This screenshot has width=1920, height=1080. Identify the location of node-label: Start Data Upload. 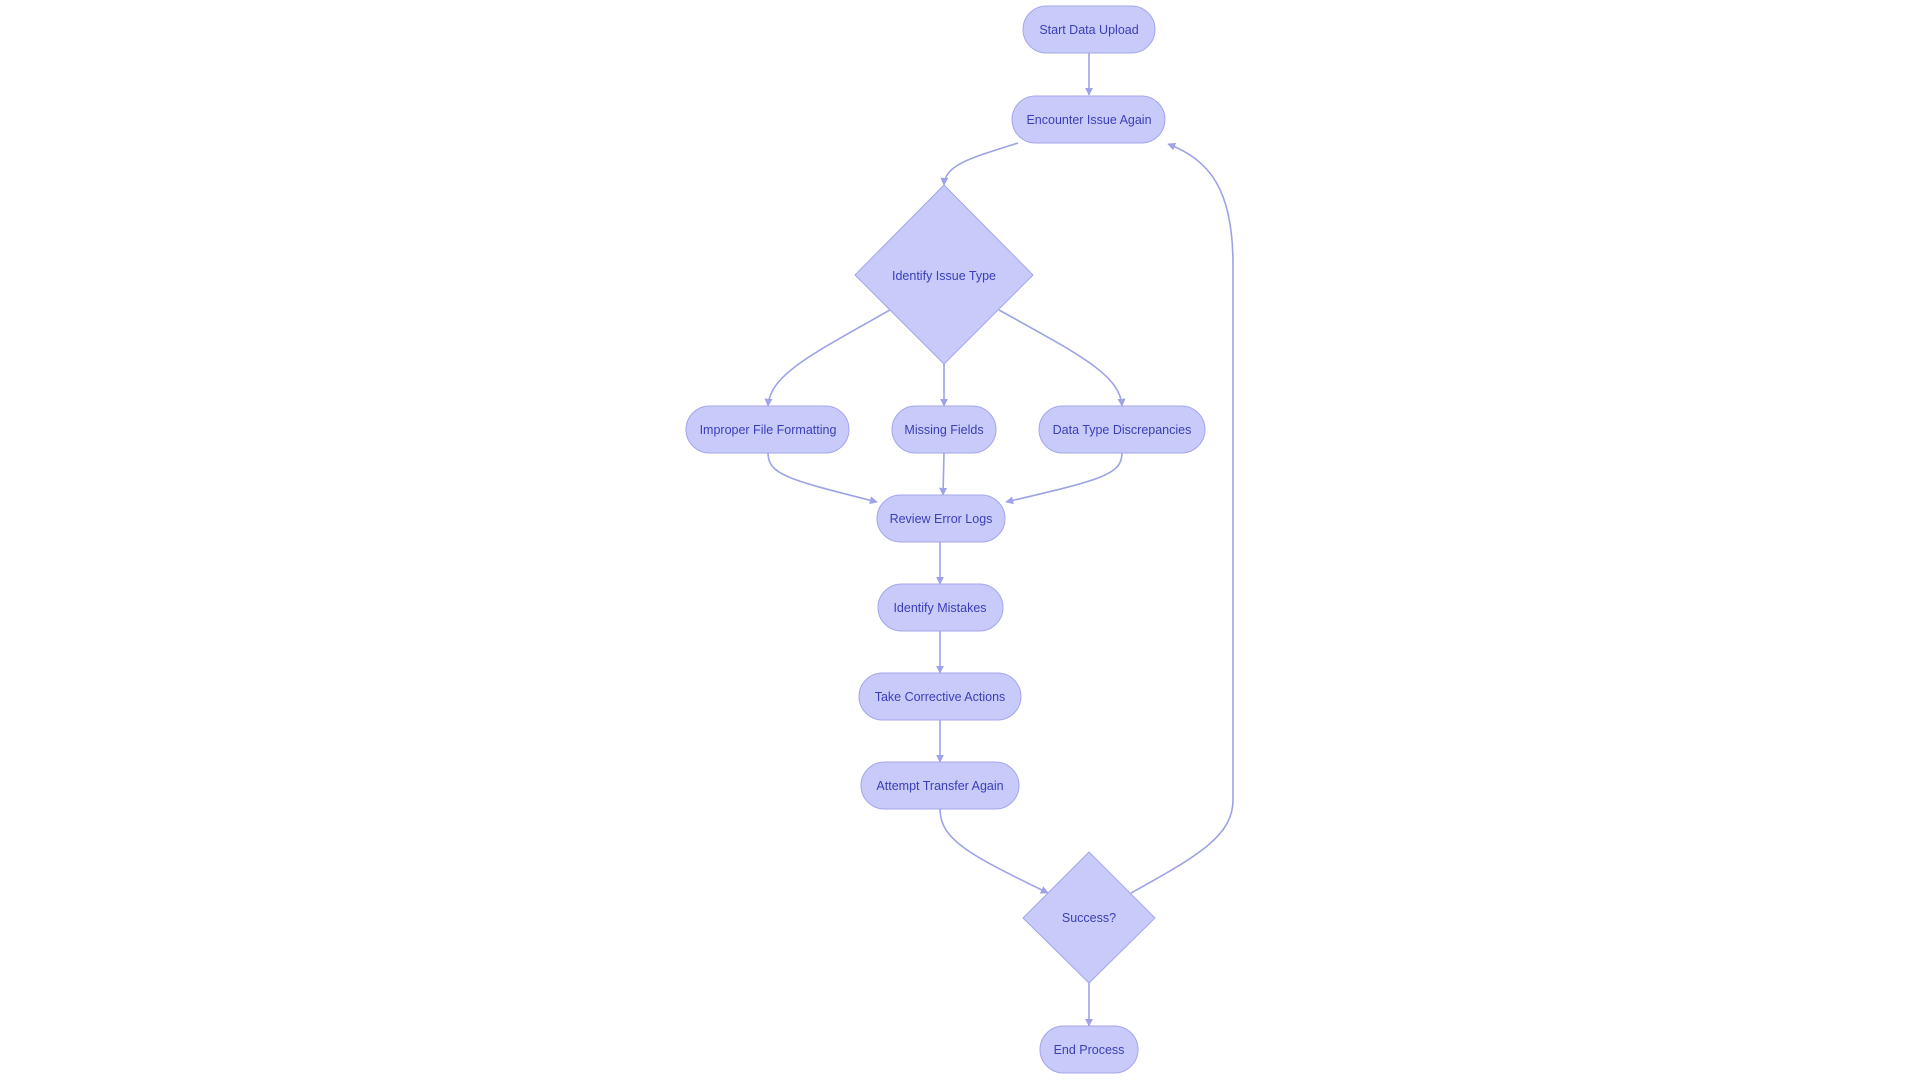
(1088, 30).